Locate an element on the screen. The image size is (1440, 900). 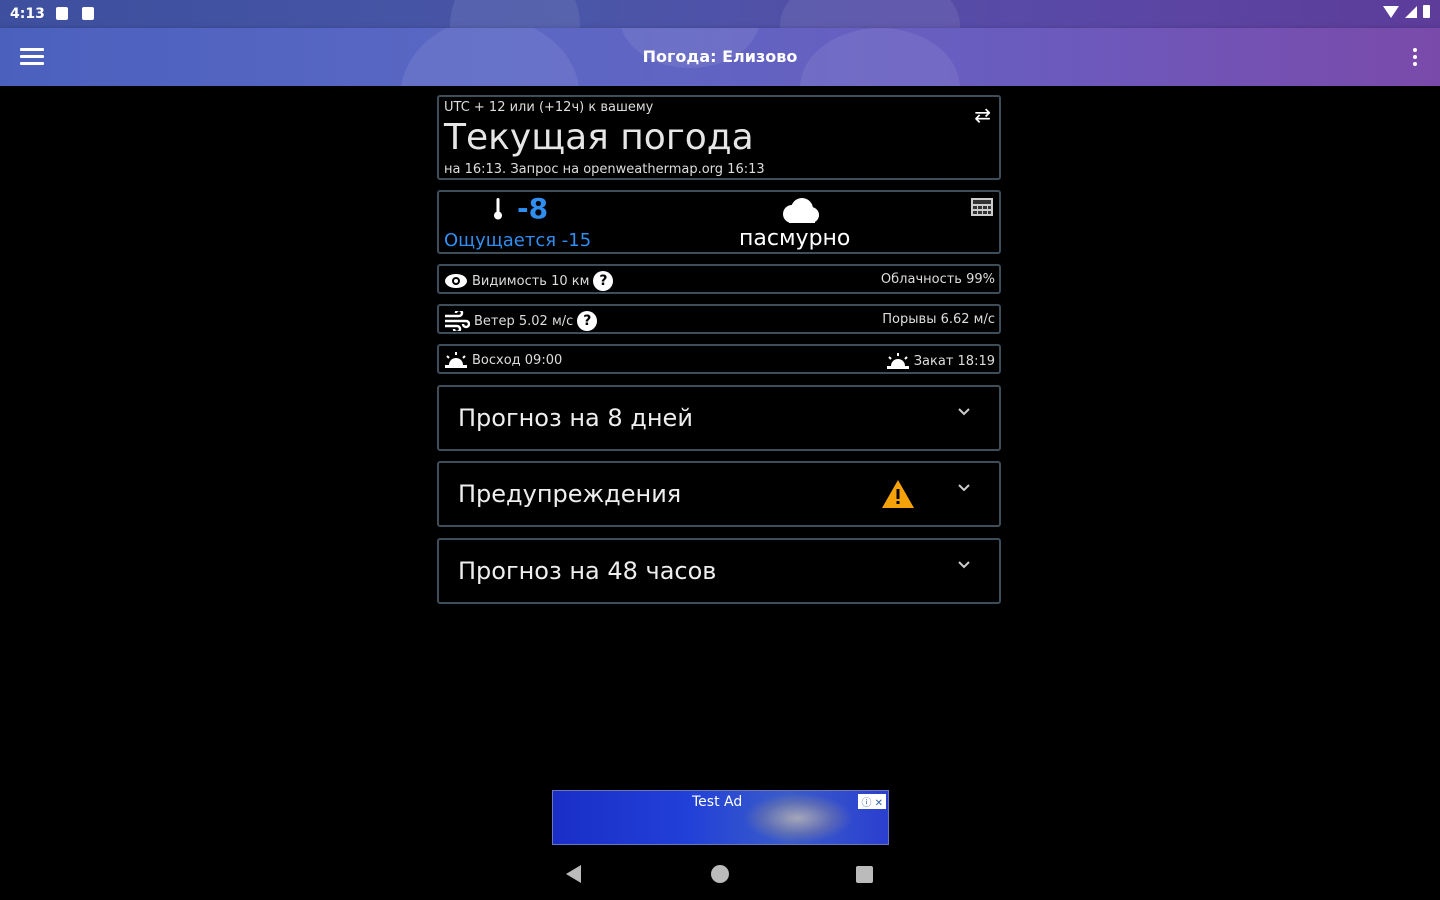
wifi-icon is located at coordinates (1391, 11).